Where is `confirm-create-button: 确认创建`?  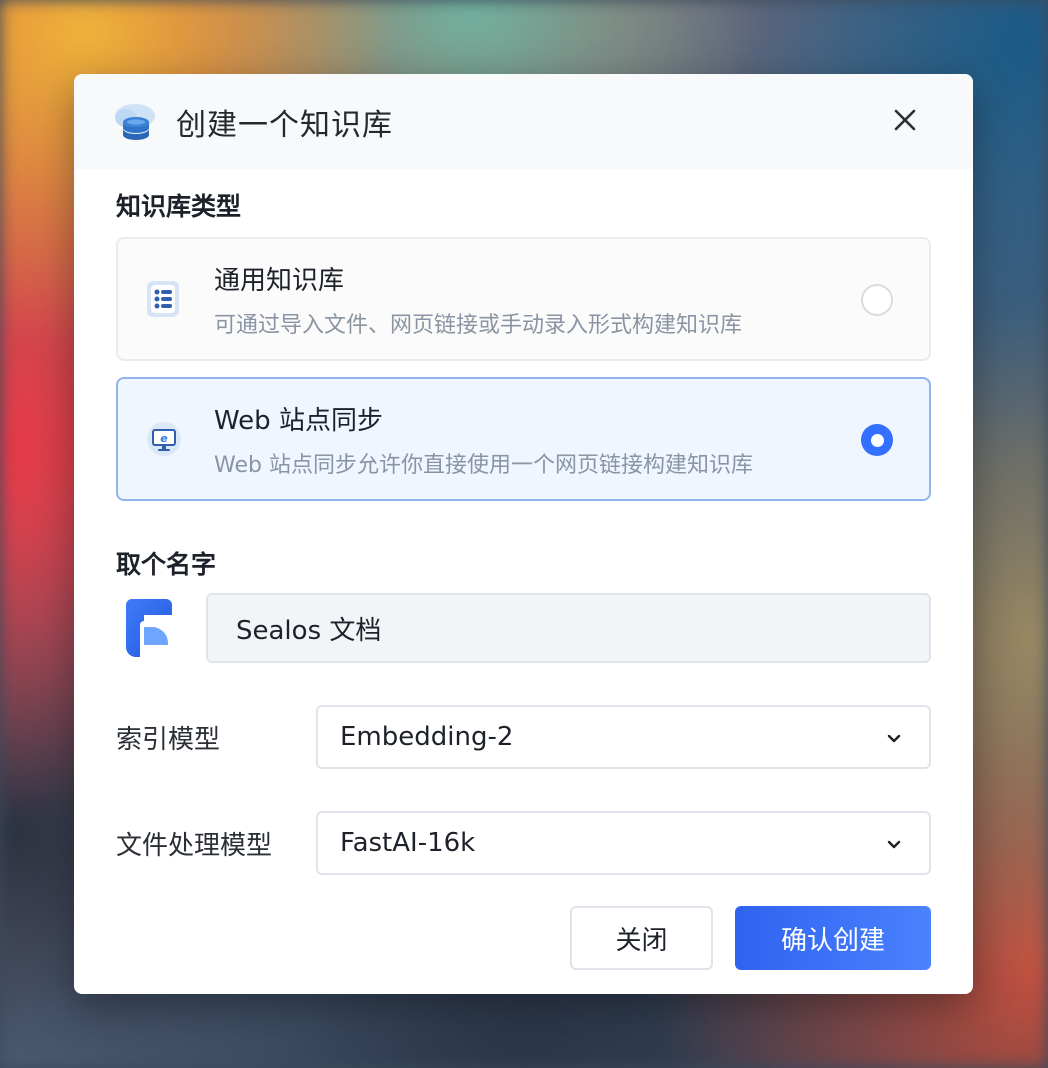 confirm-create-button: 确认创建 is located at coordinates (833, 938).